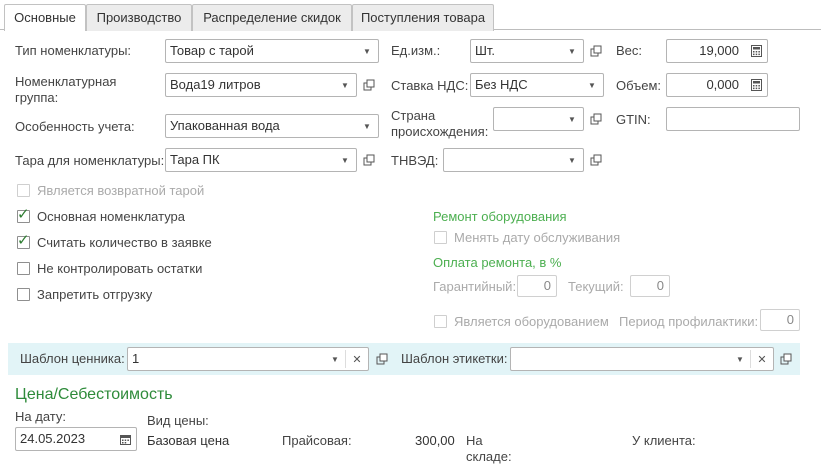 This screenshot has width=821, height=466. Describe the element at coordinates (120, 268) in the screenshot. I see `no-stock-control-label: Не контролировать остатки` at that location.